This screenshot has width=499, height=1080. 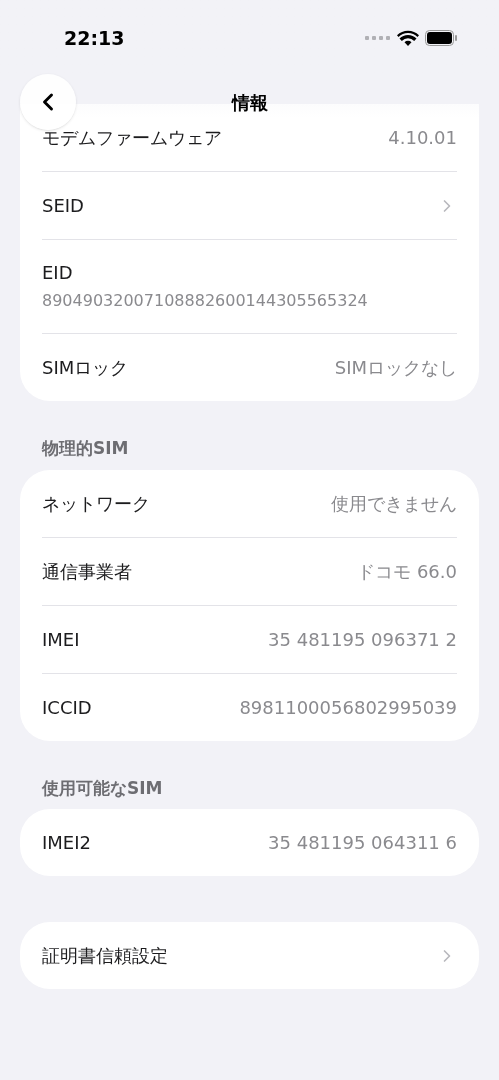 What do you see at coordinates (61, 639) in the screenshot?
I see `row-label: IMEI` at bounding box center [61, 639].